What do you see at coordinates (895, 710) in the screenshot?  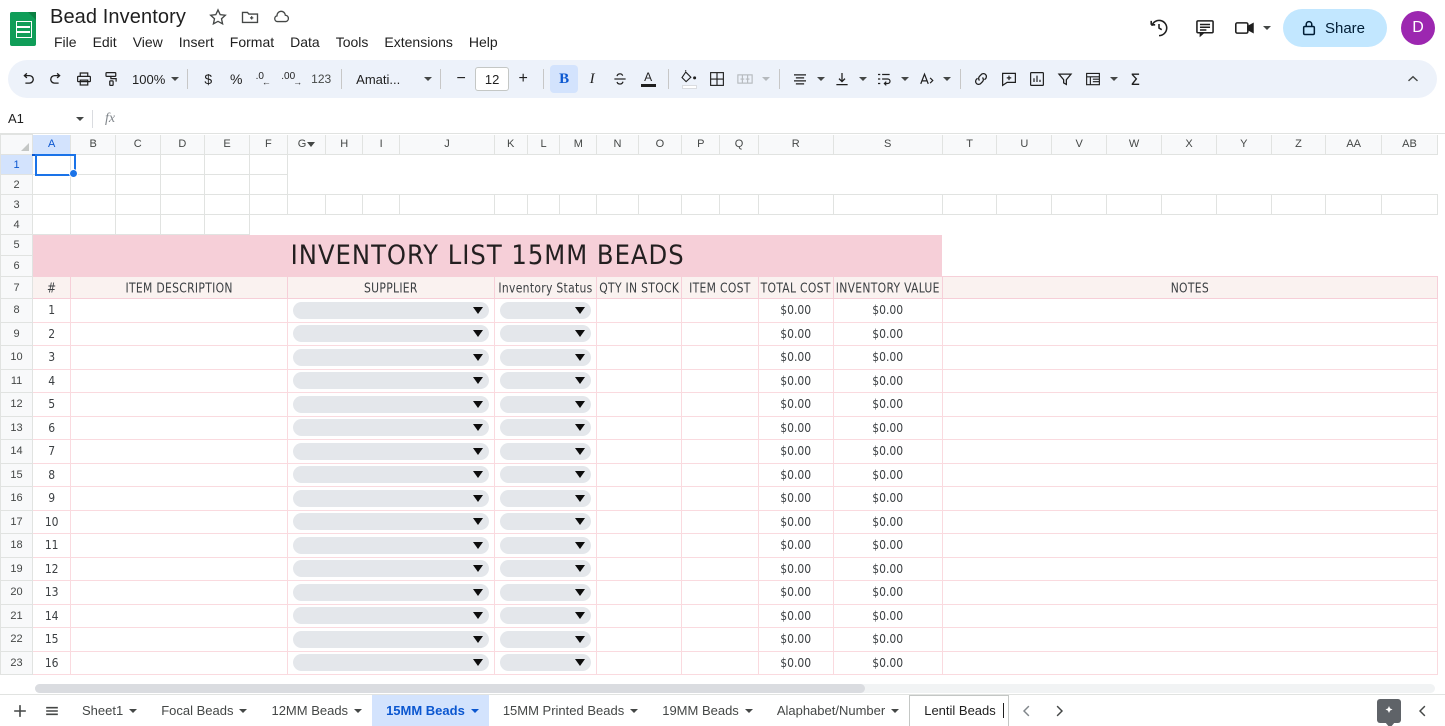 I see `sheet-tab-chevron-down-icon` at bounding box center [895, 710].